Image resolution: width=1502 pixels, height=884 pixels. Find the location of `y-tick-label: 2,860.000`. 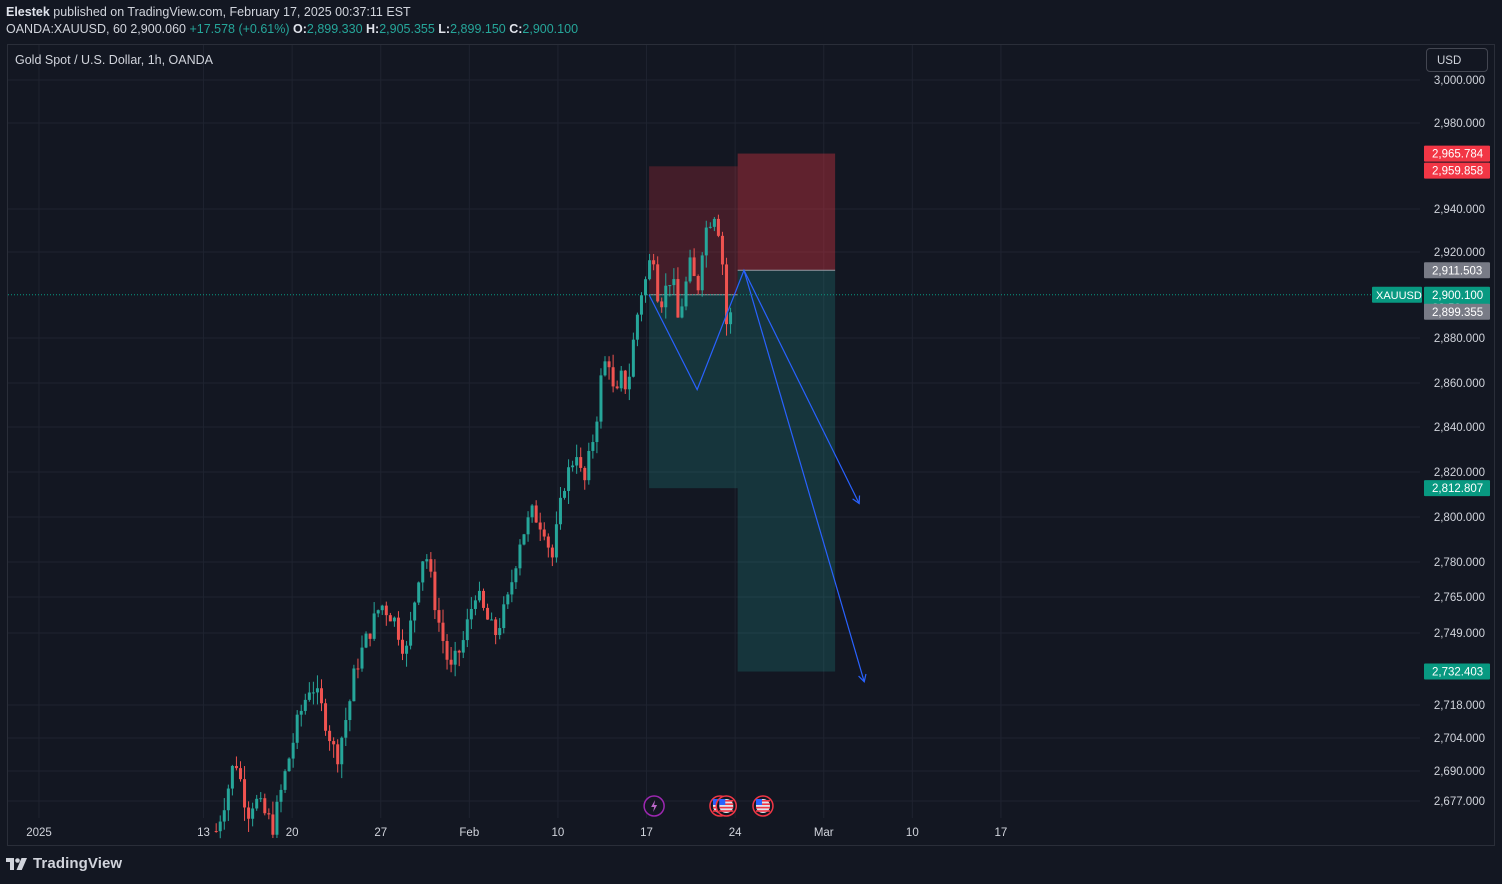

y-tick-label: 2,860.000 is located at coordinates (1459, 384).